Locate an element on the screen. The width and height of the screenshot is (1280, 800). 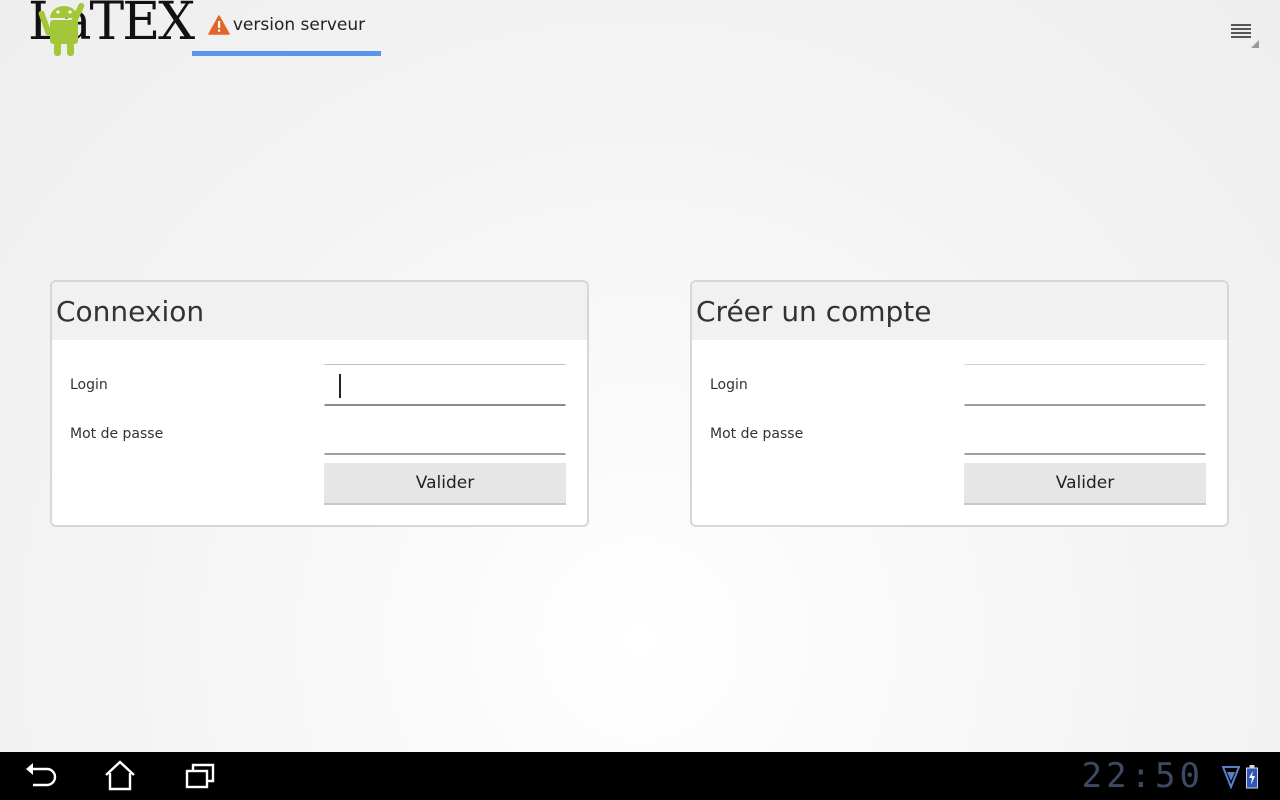
overflow-menu-icon is located at coordinates (1245, 36).